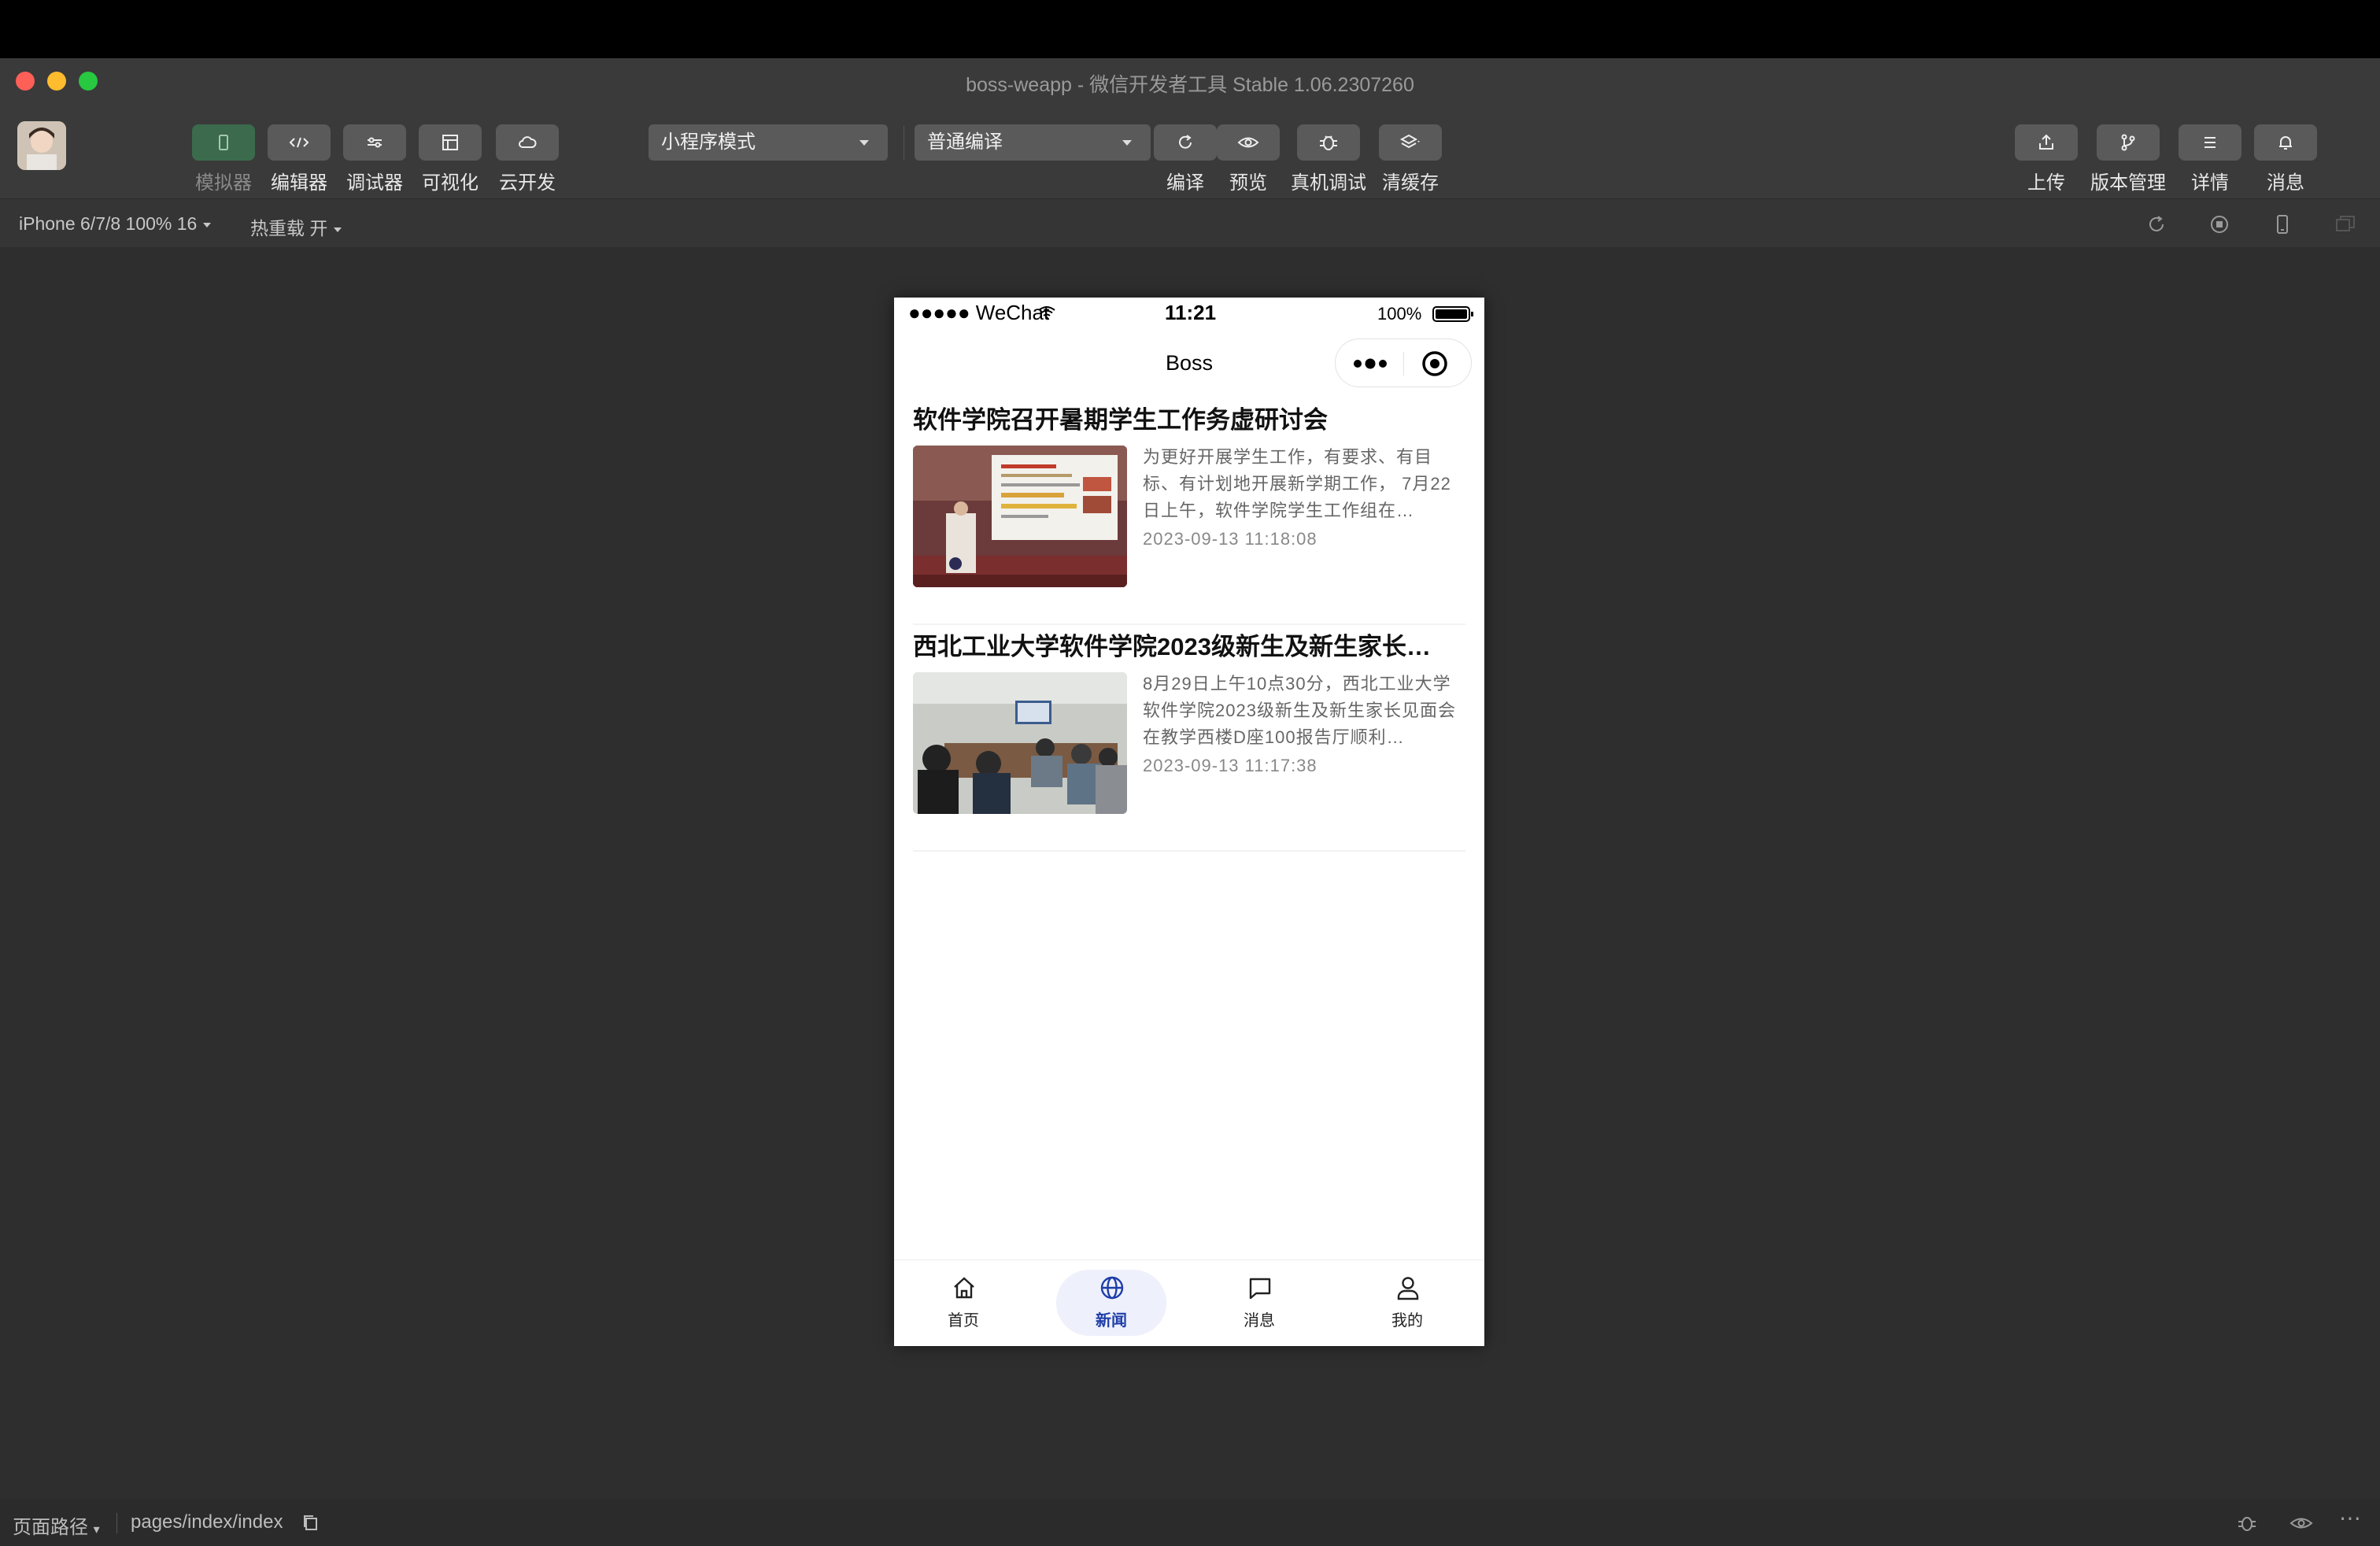 This screenshot has width=2380, height=1546. Describe the element at coordinates (1230, 765) in the screenshot. I see `news-date: 2023-09-13 11:17:38` at that location.